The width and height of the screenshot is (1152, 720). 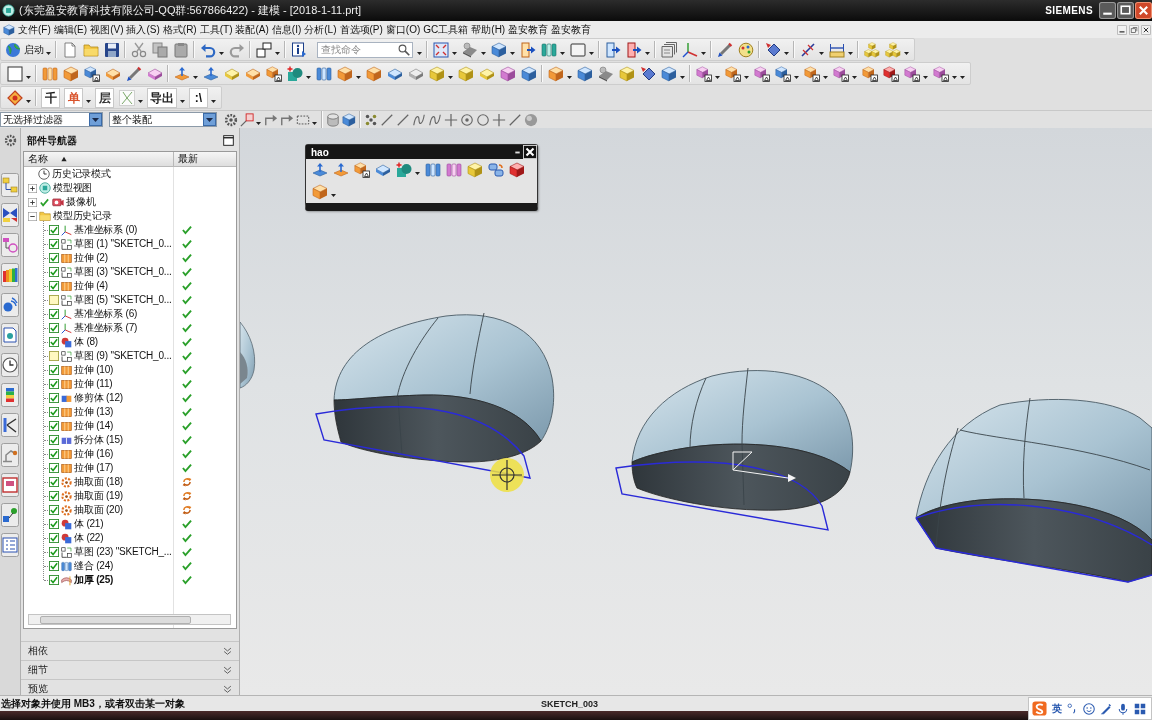 What do you see at coordinates (467, 119) in the screenshot?
I see `target-icon` at bounding box center [467, 119].